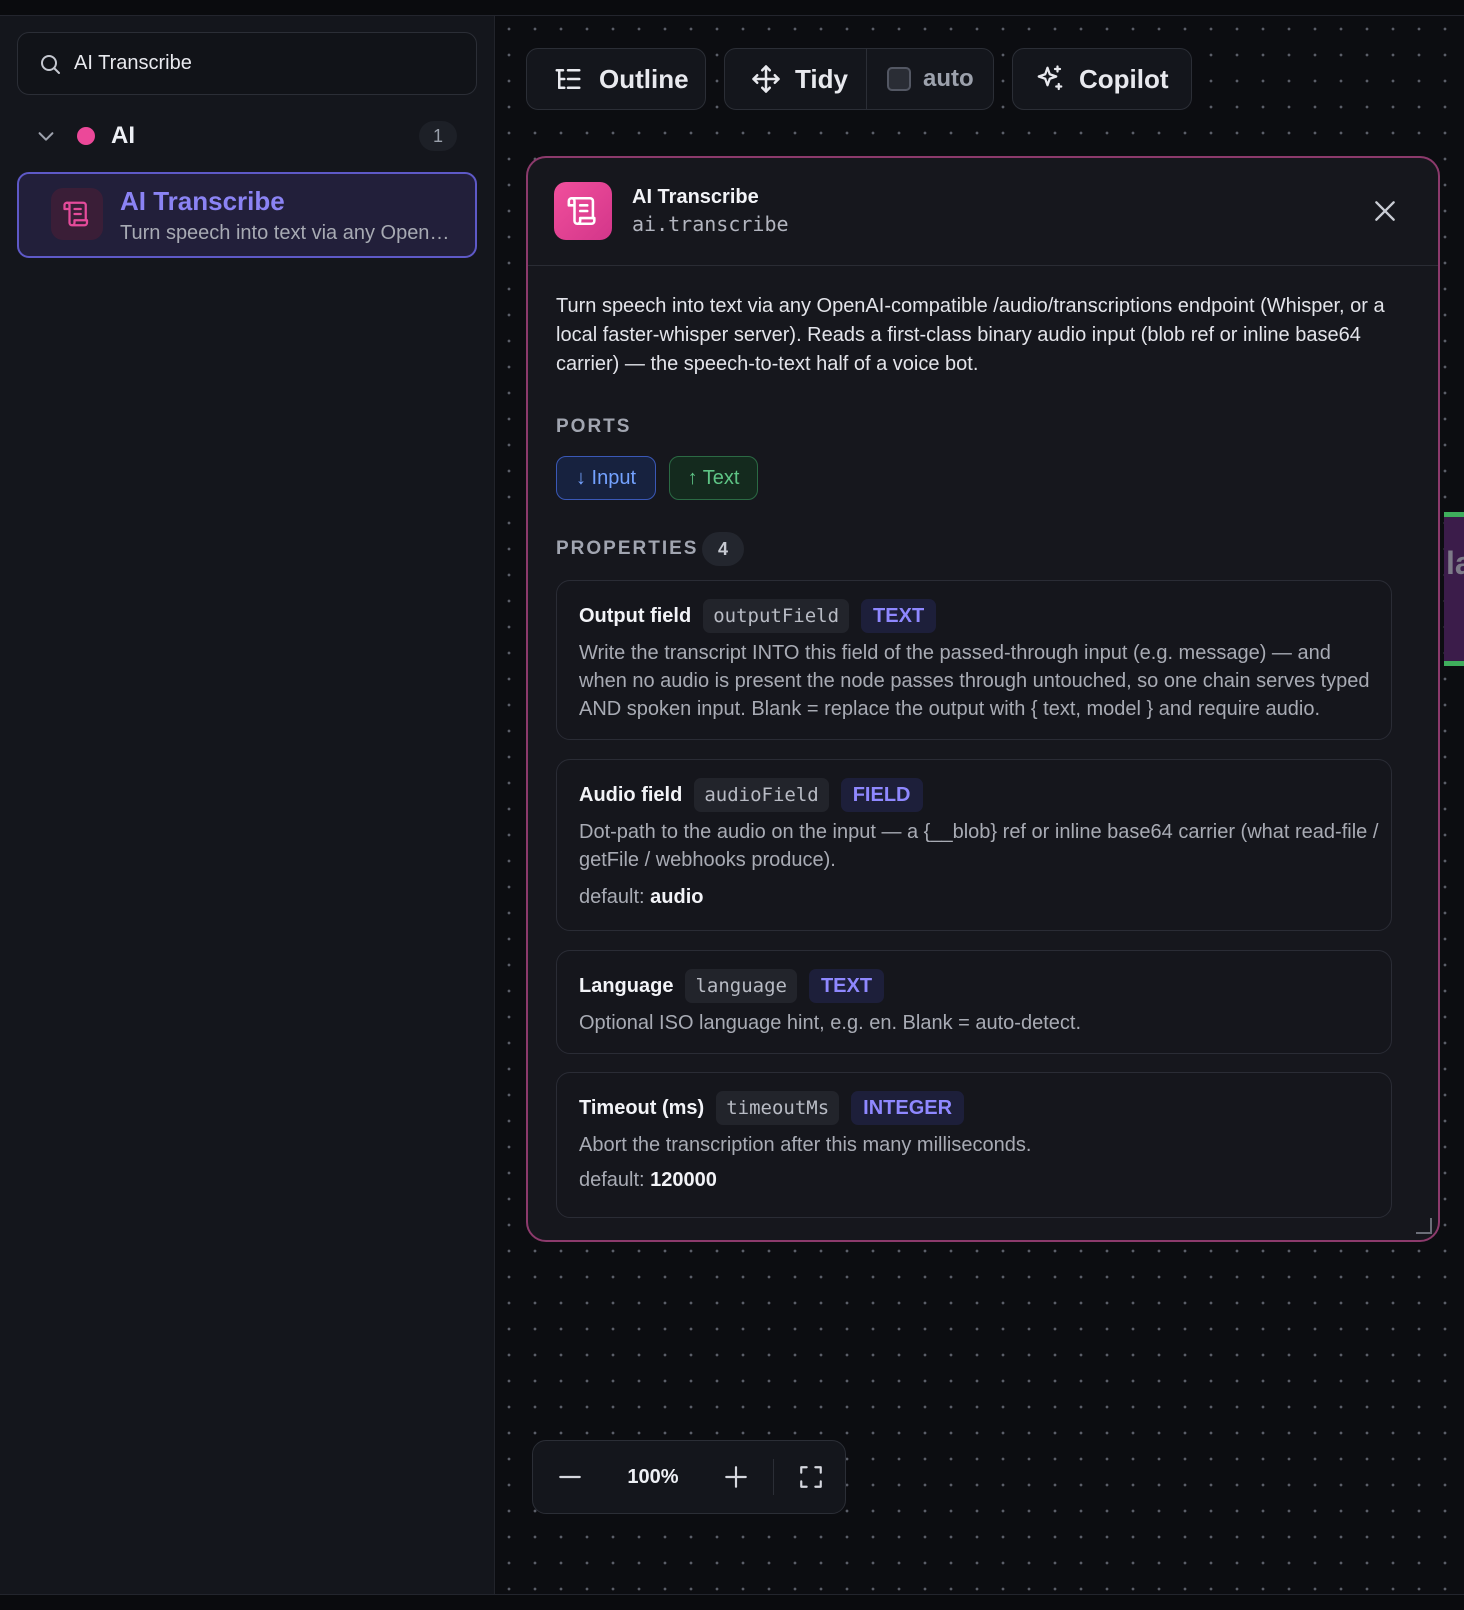  I want to click on property-key: timeoutMs, so click(778, 1108).